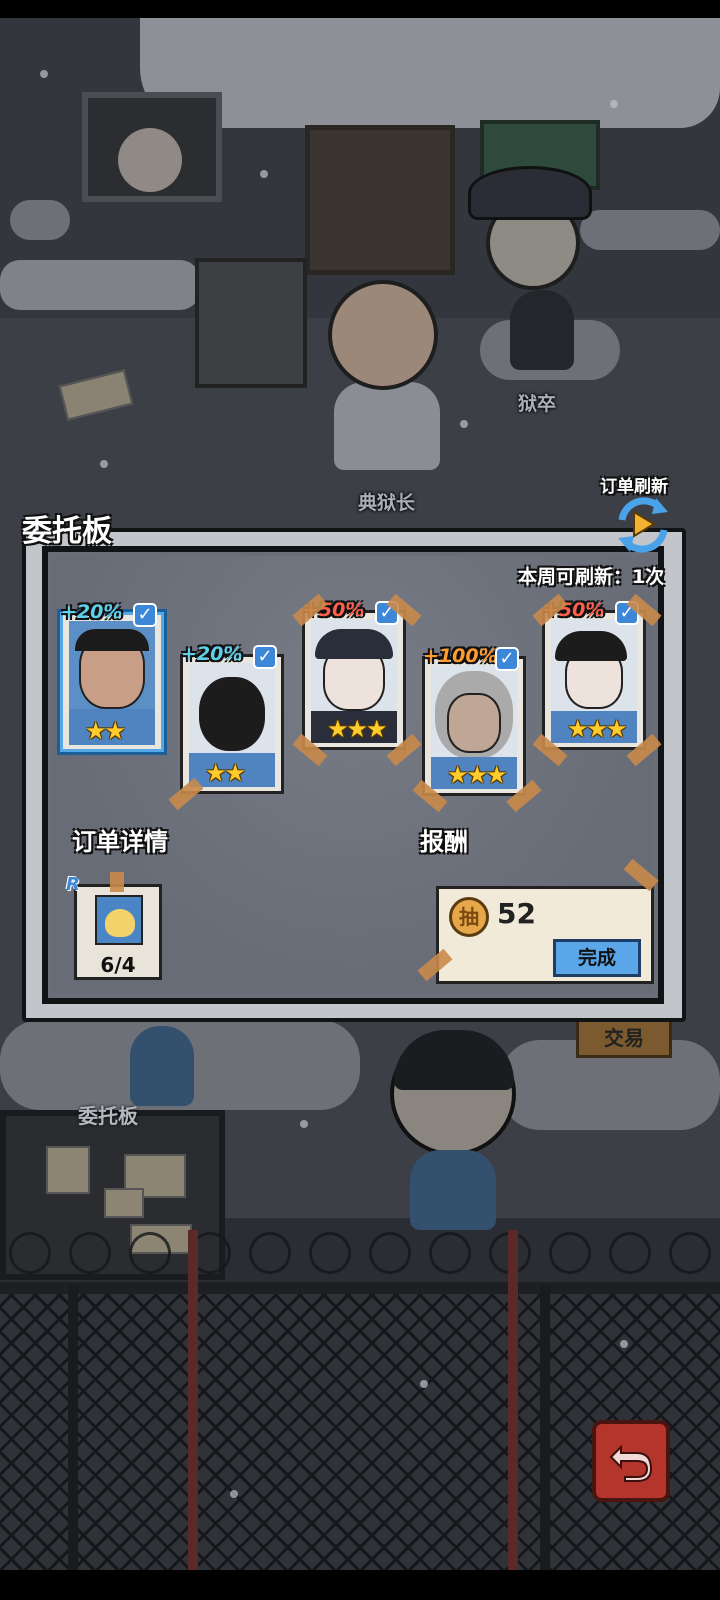  What do you see at coordinates (251, 323) in the screenshot?
I see `supply-cart` at bounding box center [251, 323].